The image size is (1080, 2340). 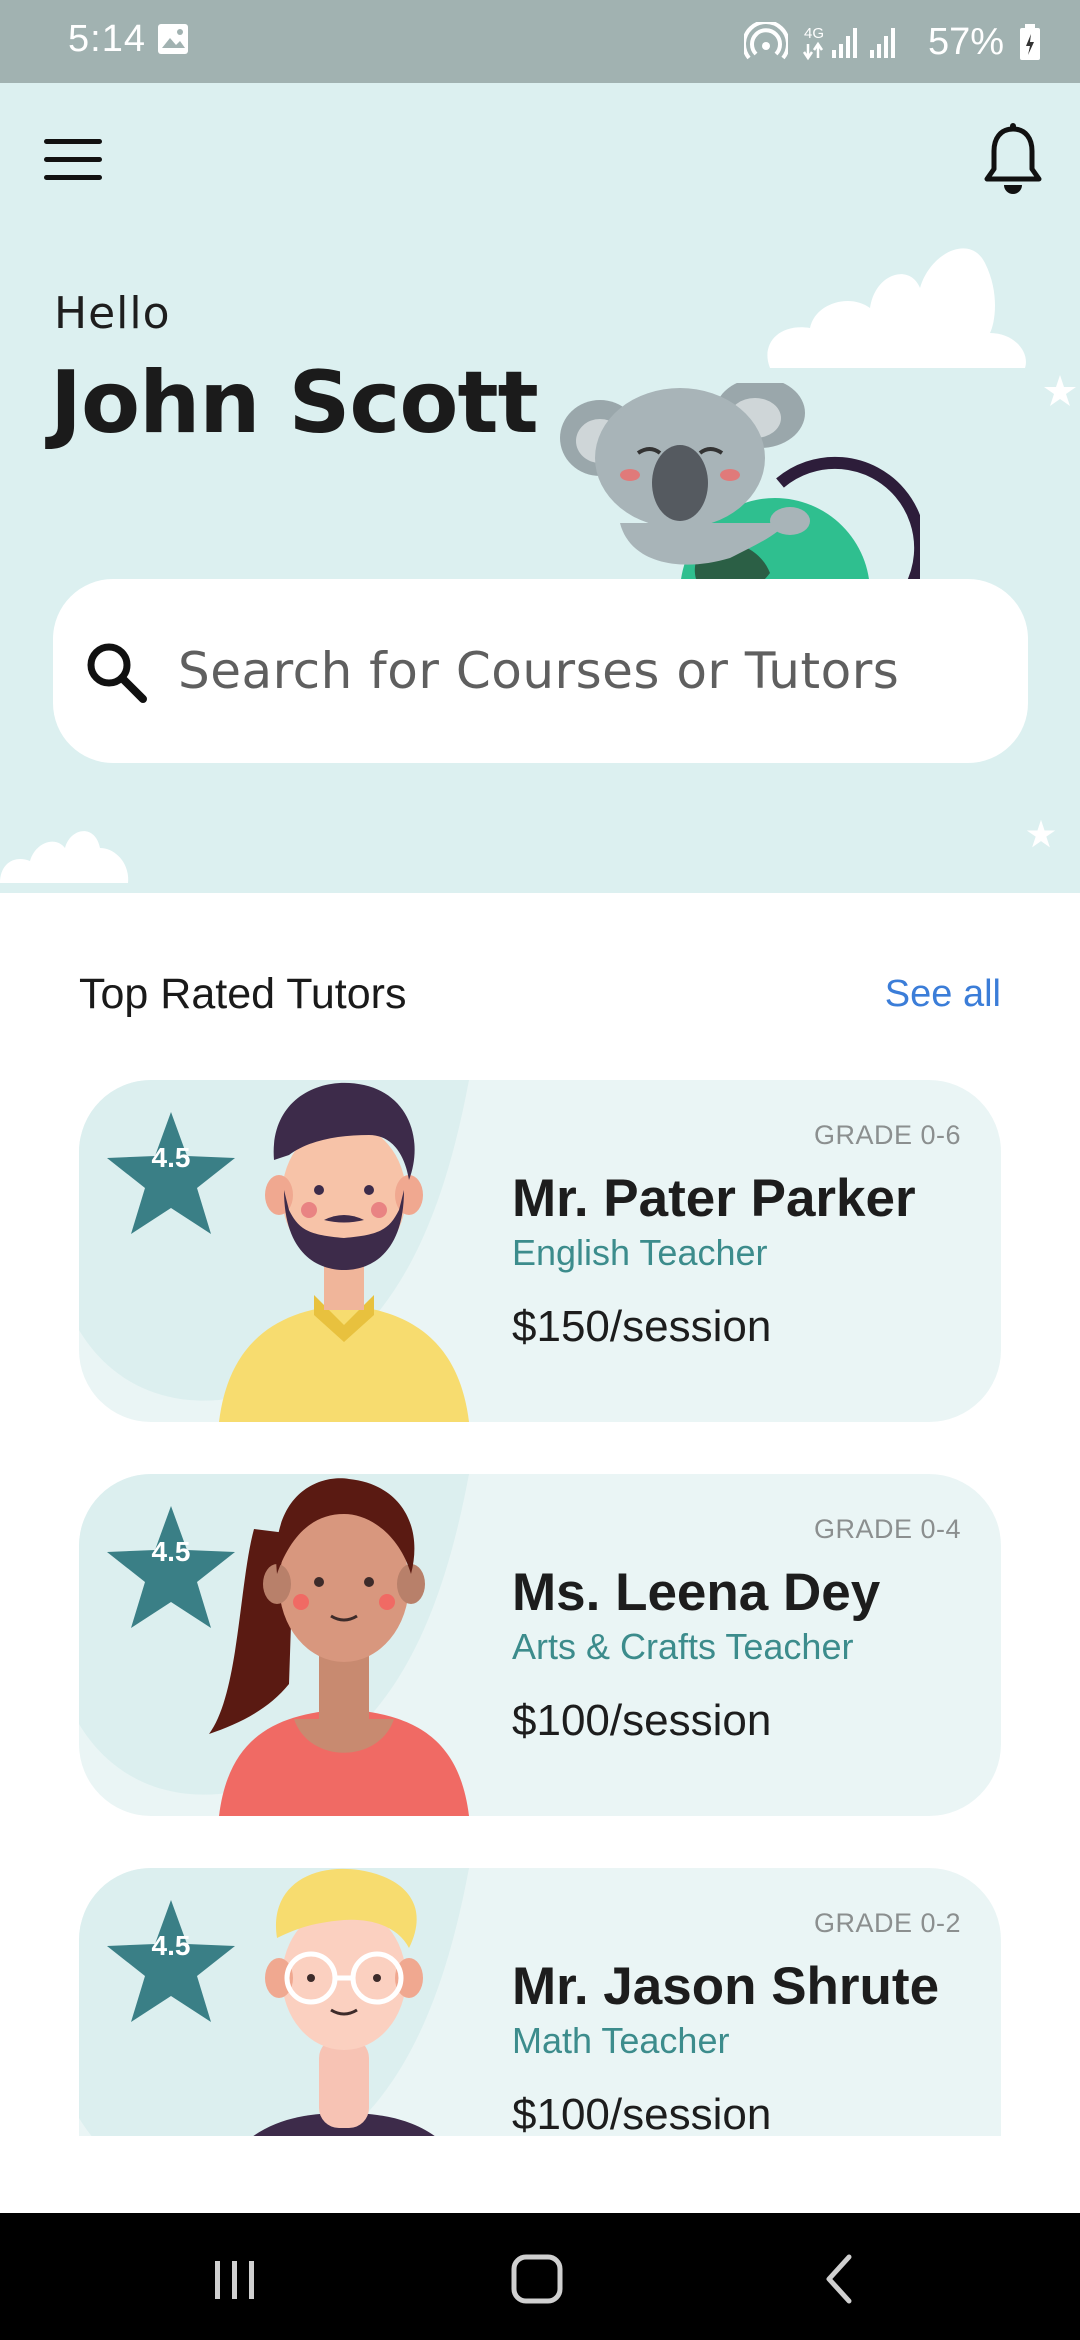 What do you see at coordinates (943, 994) in the screenshot?
I see `see-all-link: See all` at bounding box center [943, 994].